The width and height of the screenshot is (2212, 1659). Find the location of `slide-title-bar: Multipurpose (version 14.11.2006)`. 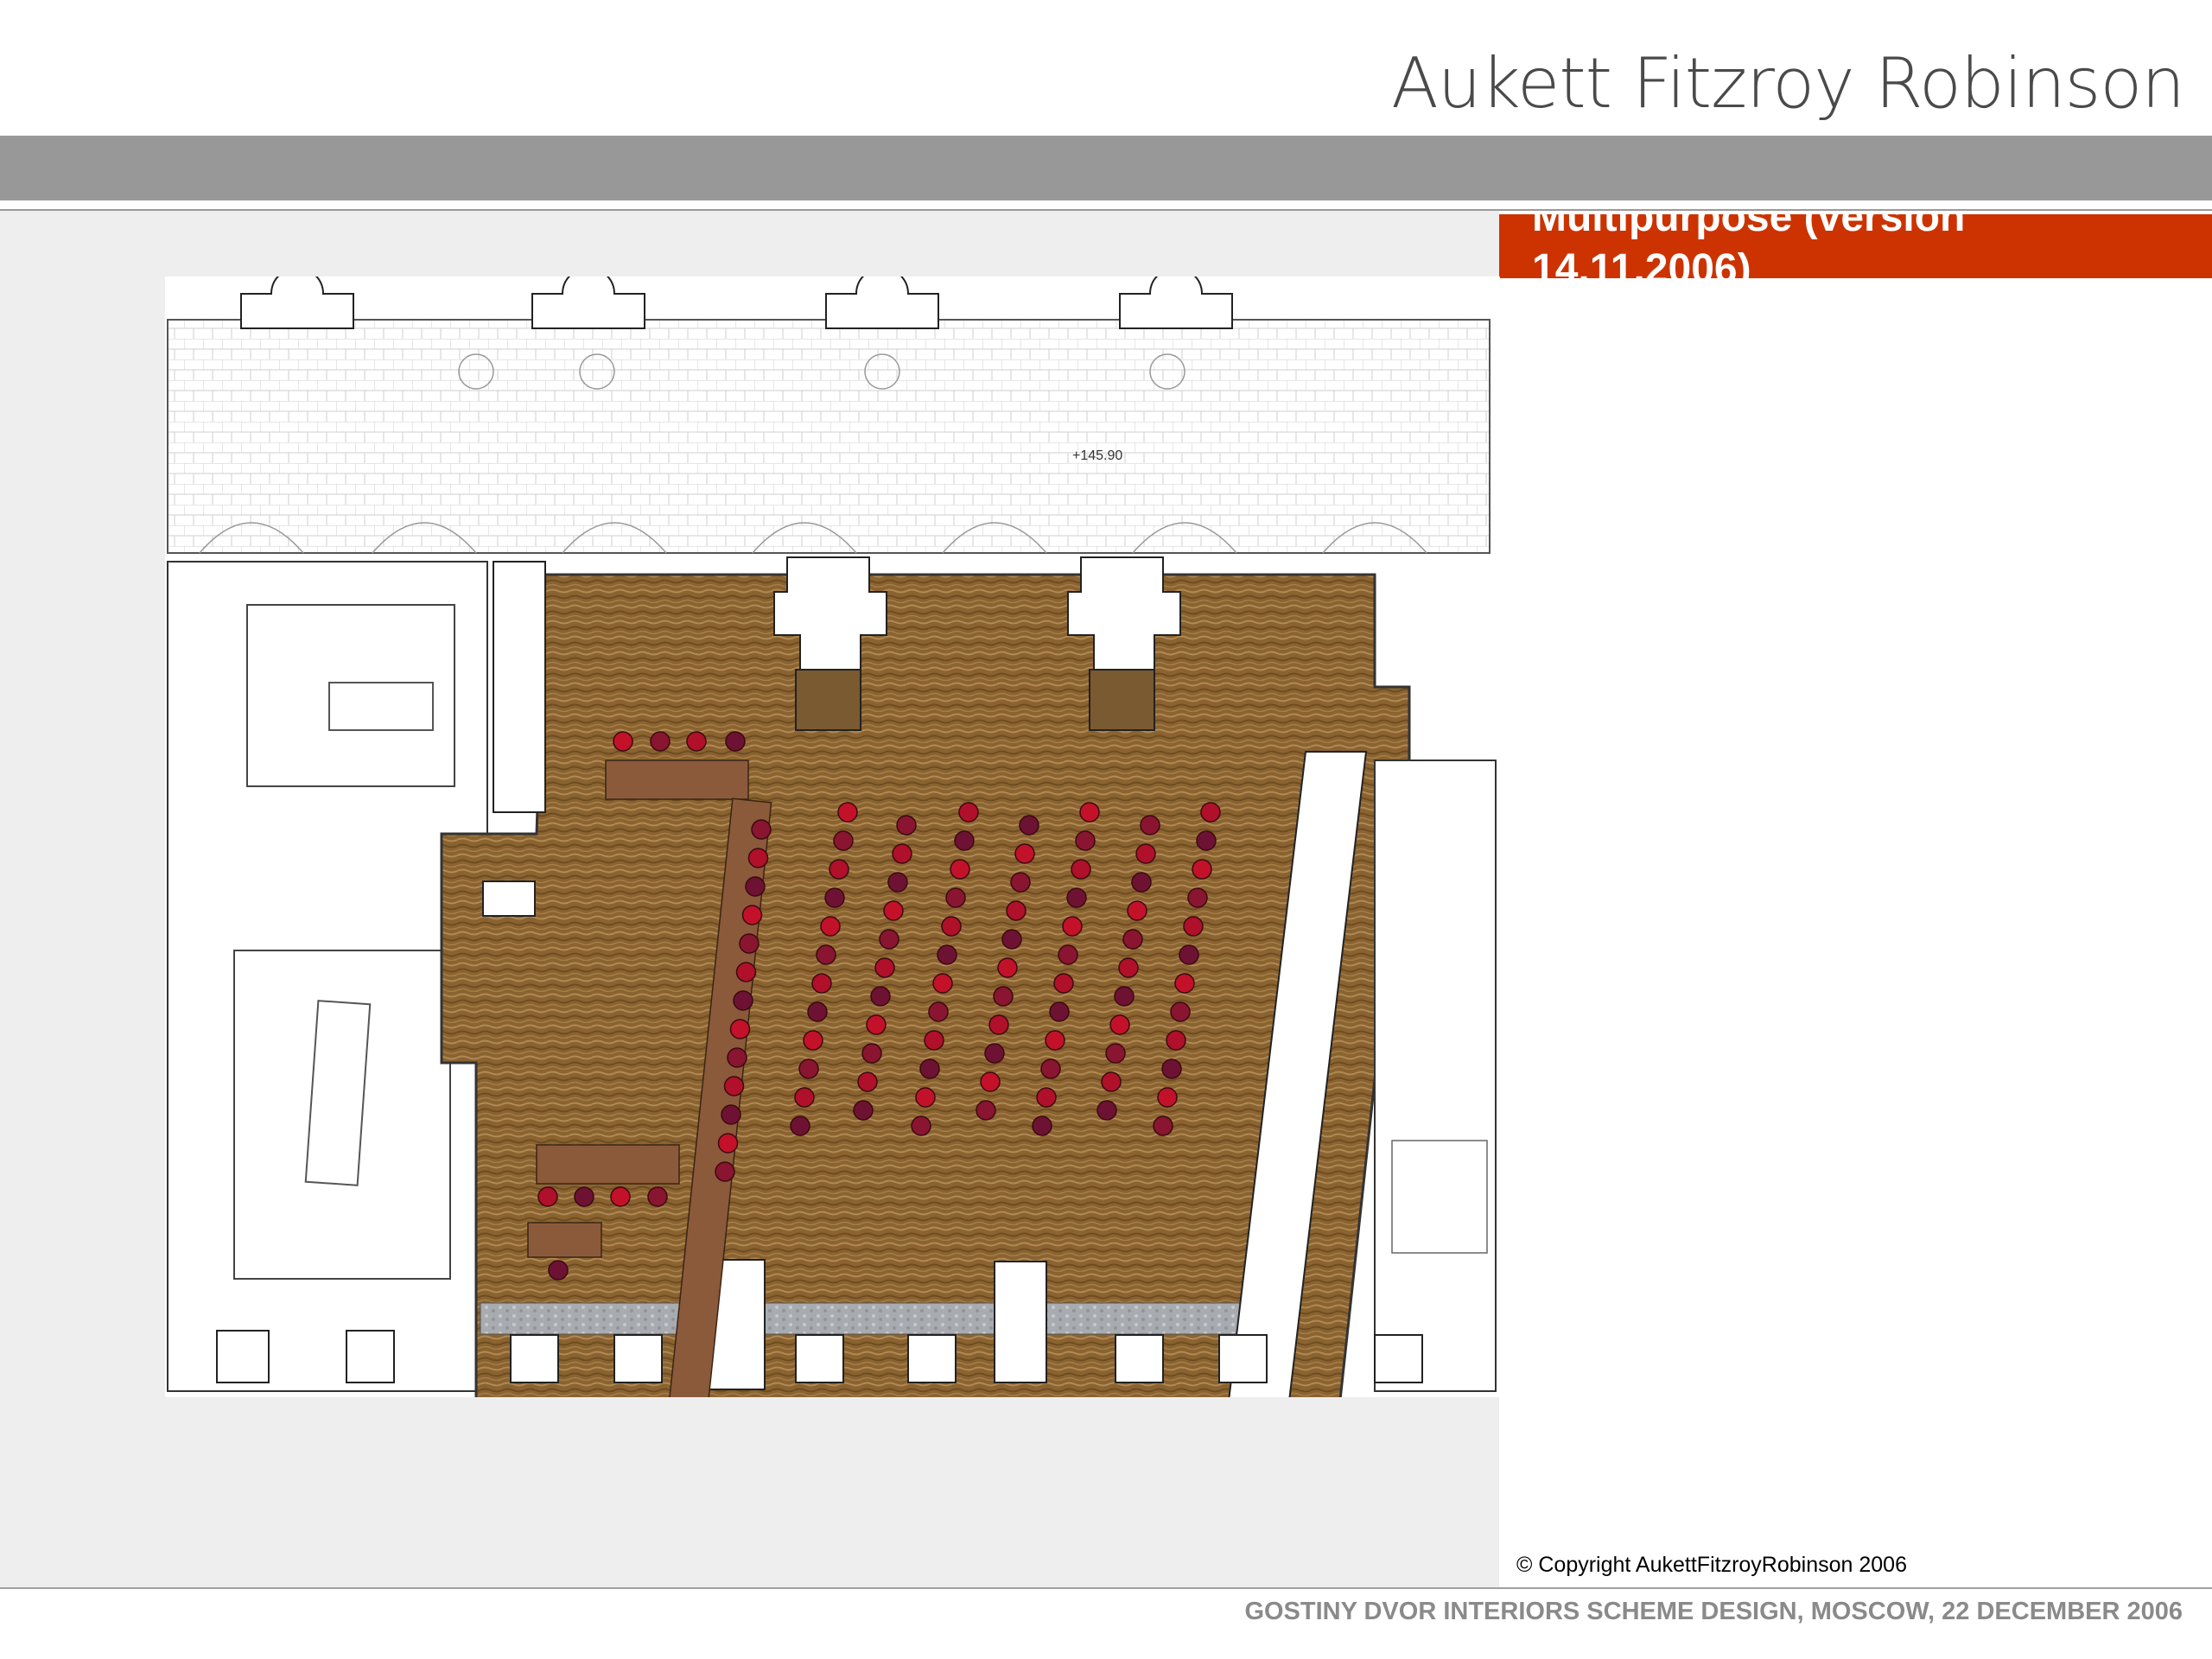

slide-title-bar: Multipurpose (version 14.11.2006) is located at coordinates (1855, 246).